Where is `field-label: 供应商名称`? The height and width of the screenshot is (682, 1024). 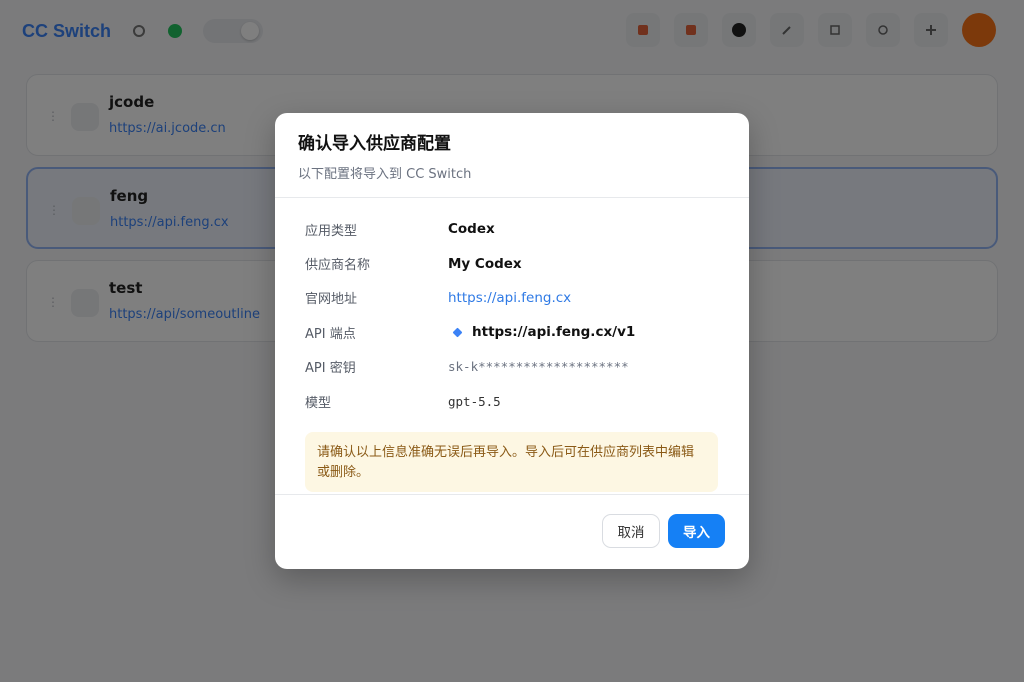 field-label: 供应商名称 is located at coordinates (338, 266).